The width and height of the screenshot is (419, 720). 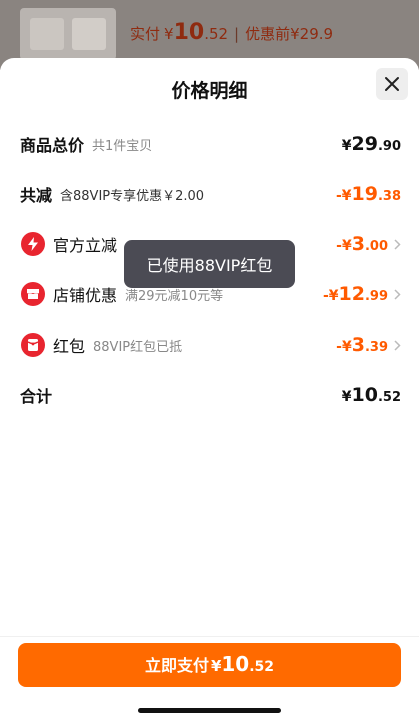 I want to click on background-before-amount: ¥29.9, so click(x=312, y=34).